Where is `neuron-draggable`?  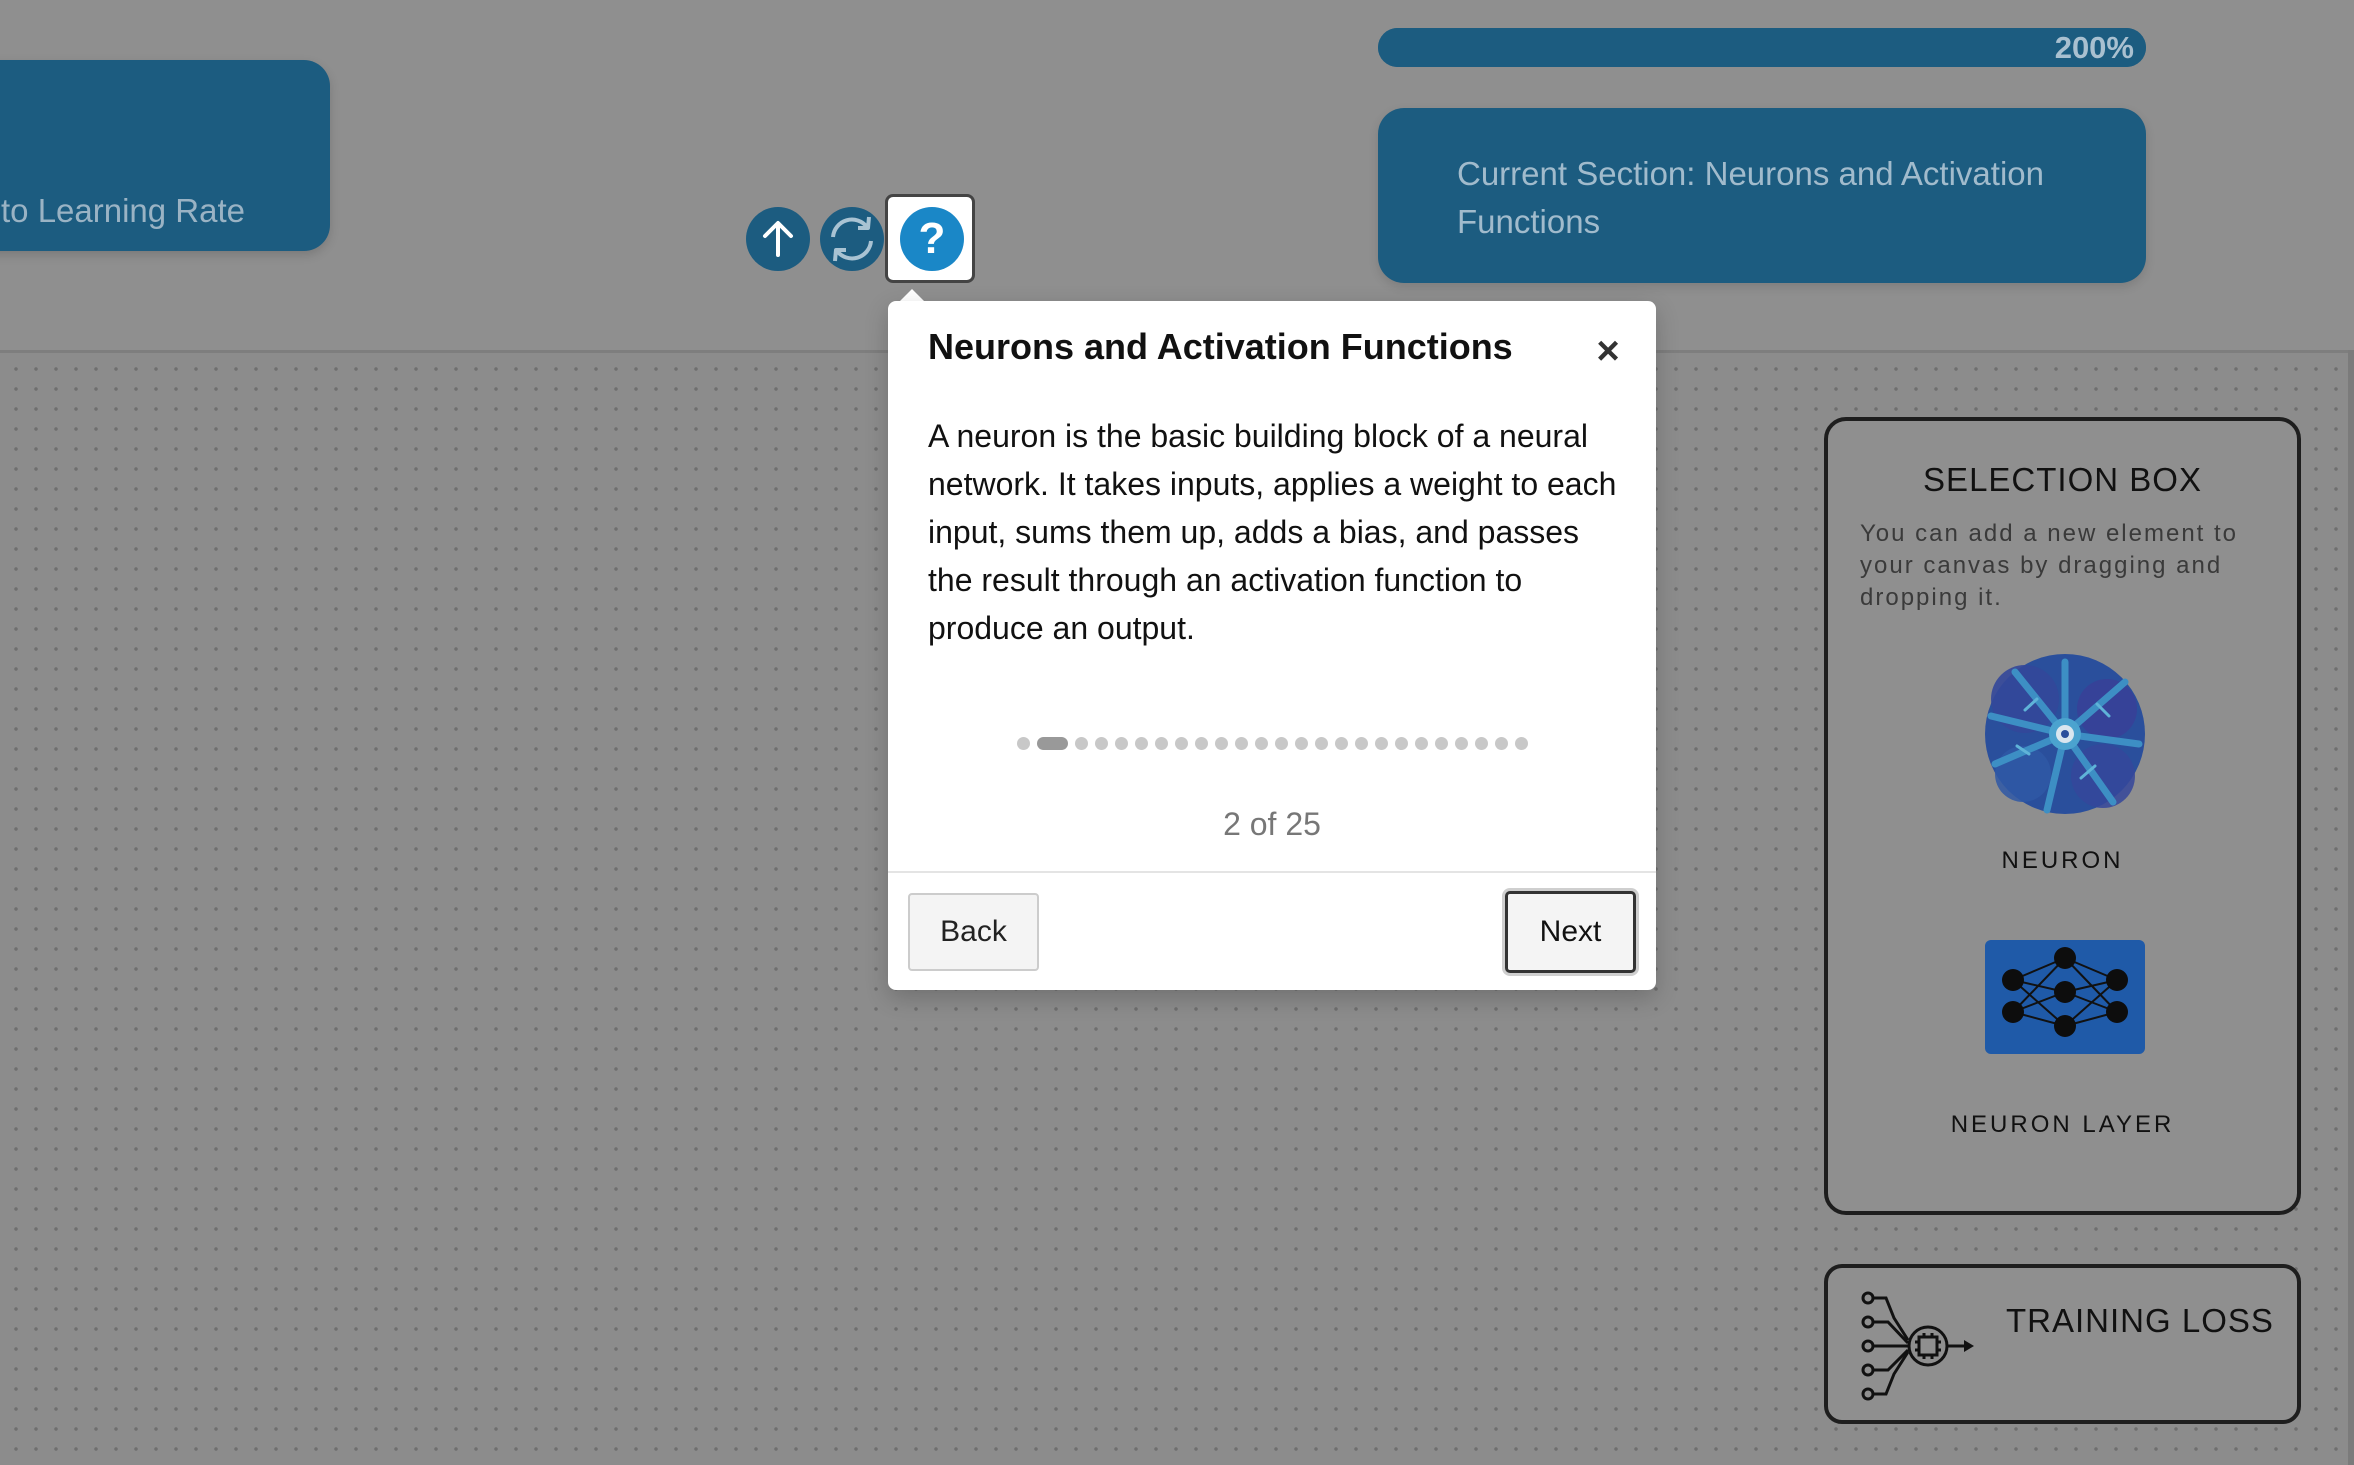
neuron-draggable is located at coordinates (2065, 734).